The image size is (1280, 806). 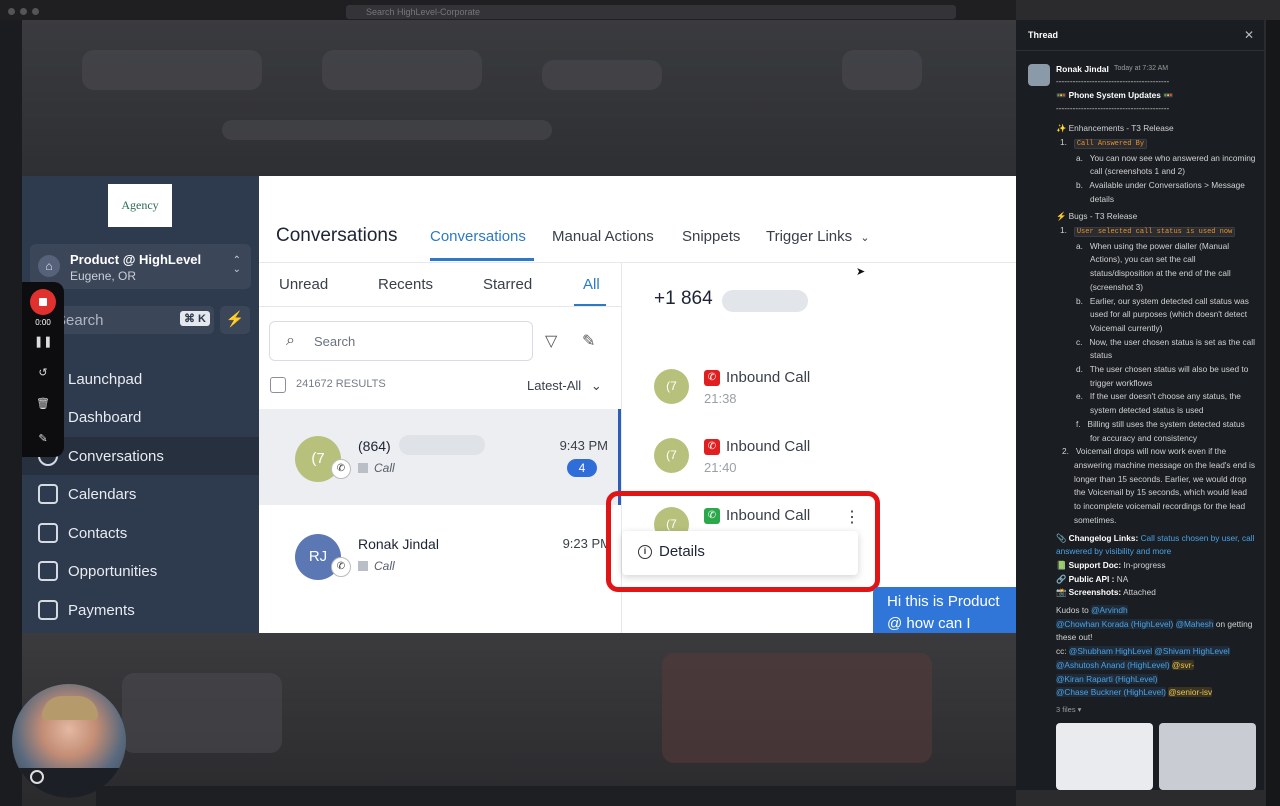 What do you see at coordinates (591, 284) in the screenshot?
I see `subtab-all: All` at bounding box center [591, 284].